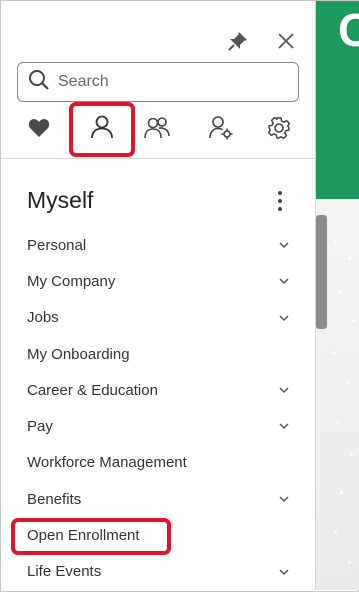 Image resolution: width=359 pixels, height=592 pixels. What do you see at coordinates (54, 499) in the screenshot?
I see `menu-item-label: Benefits` at bounding box center [54, 499].